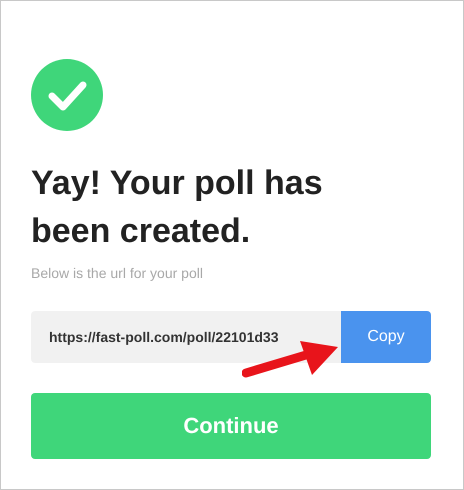  Describe the element at coordinates (386, 337) in the screenshot. I see `copy-button: Copy` at that location.